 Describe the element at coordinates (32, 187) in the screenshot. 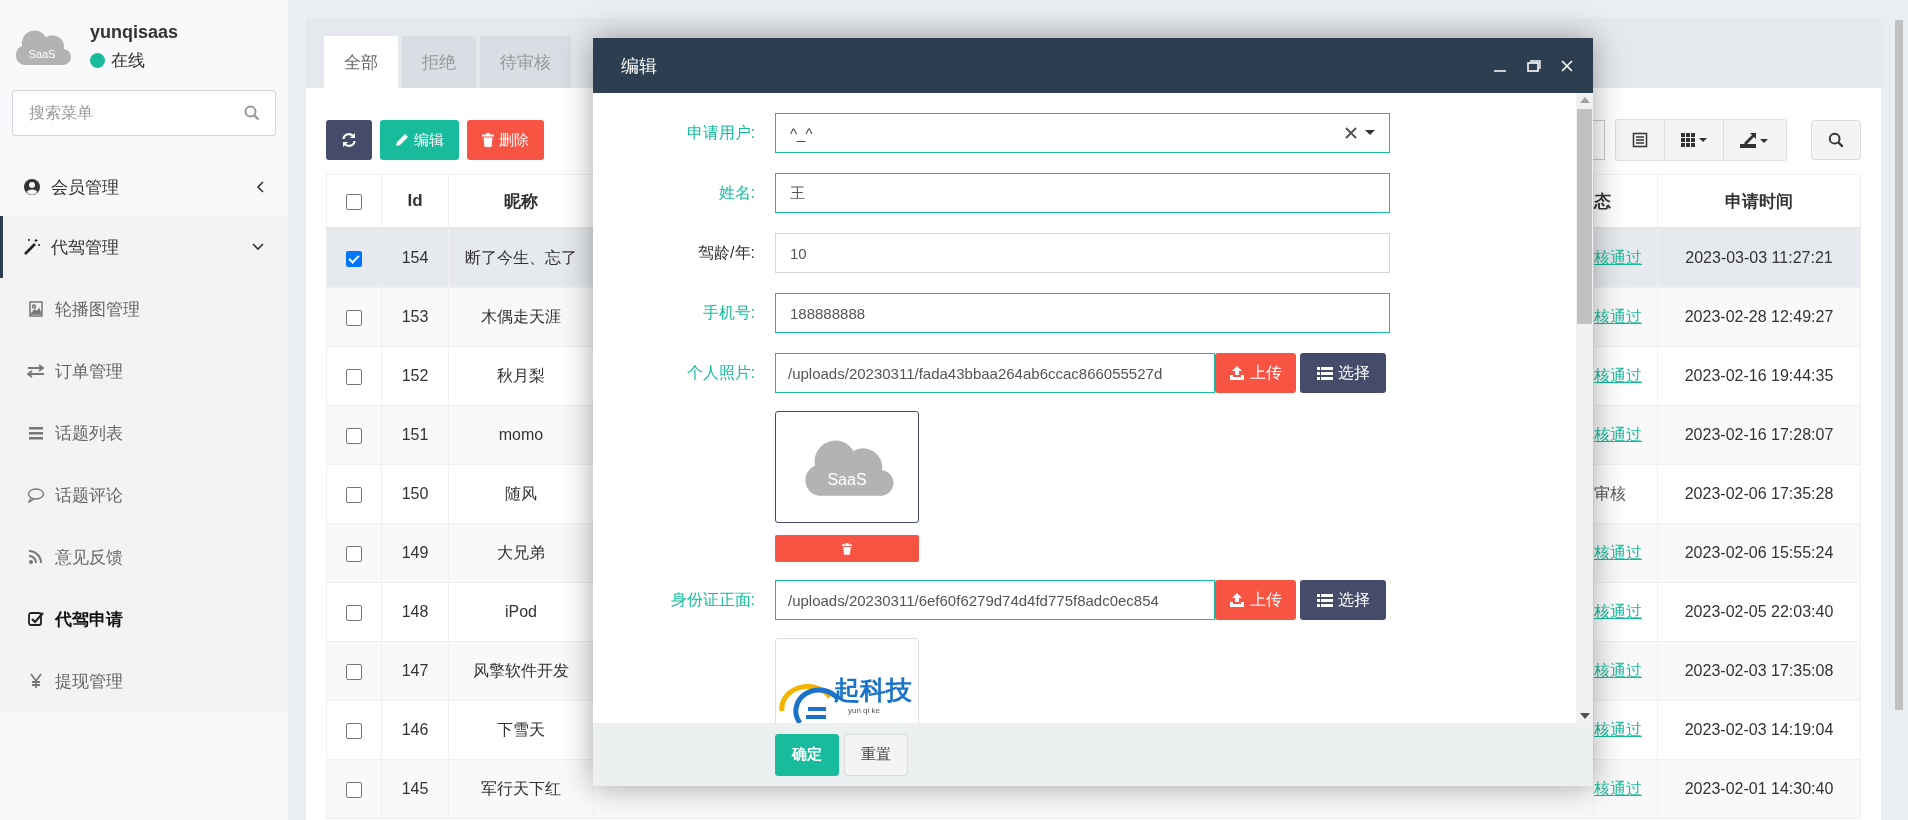

I see `user-circle-icon` at that location.